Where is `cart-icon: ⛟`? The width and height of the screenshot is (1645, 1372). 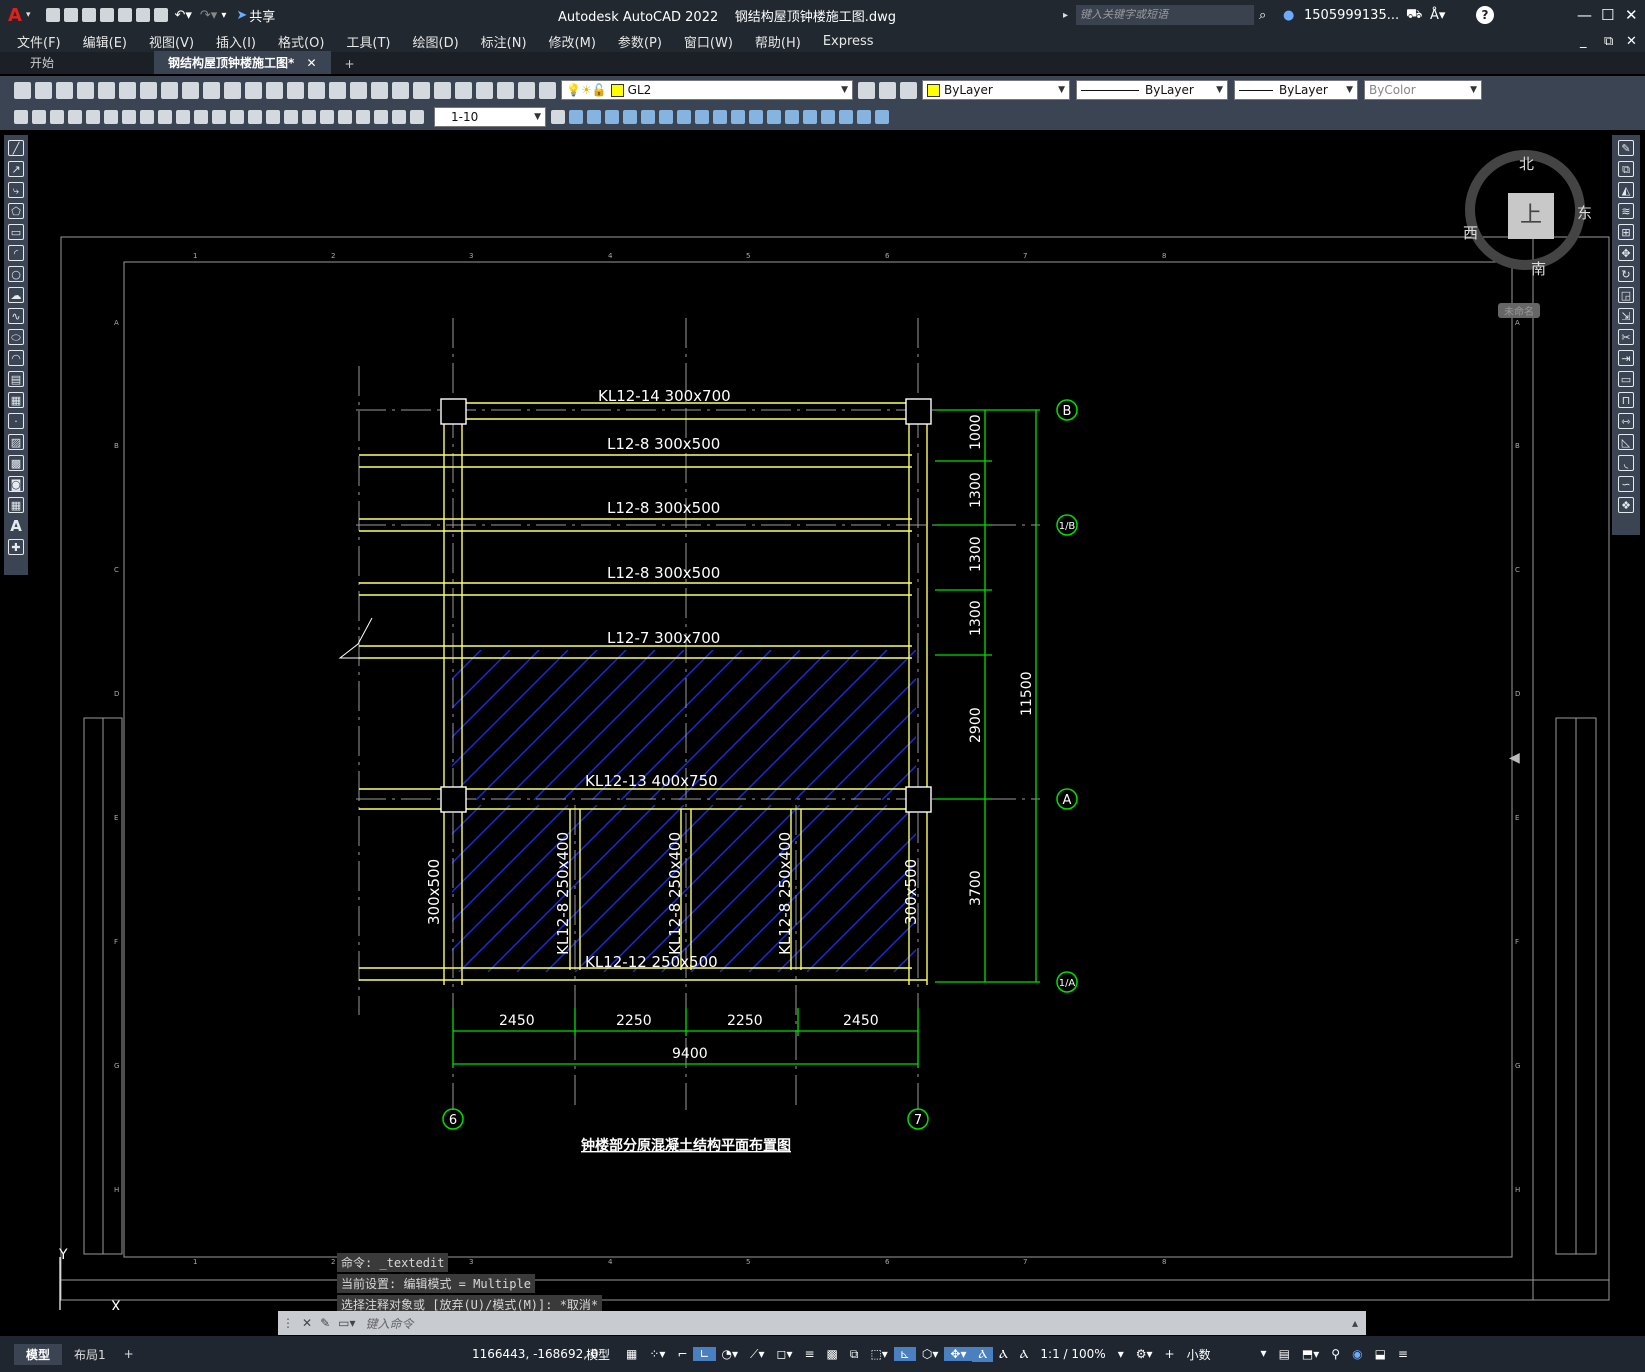 cart-icon: ⛟ is located at coordinates (1414, 15).